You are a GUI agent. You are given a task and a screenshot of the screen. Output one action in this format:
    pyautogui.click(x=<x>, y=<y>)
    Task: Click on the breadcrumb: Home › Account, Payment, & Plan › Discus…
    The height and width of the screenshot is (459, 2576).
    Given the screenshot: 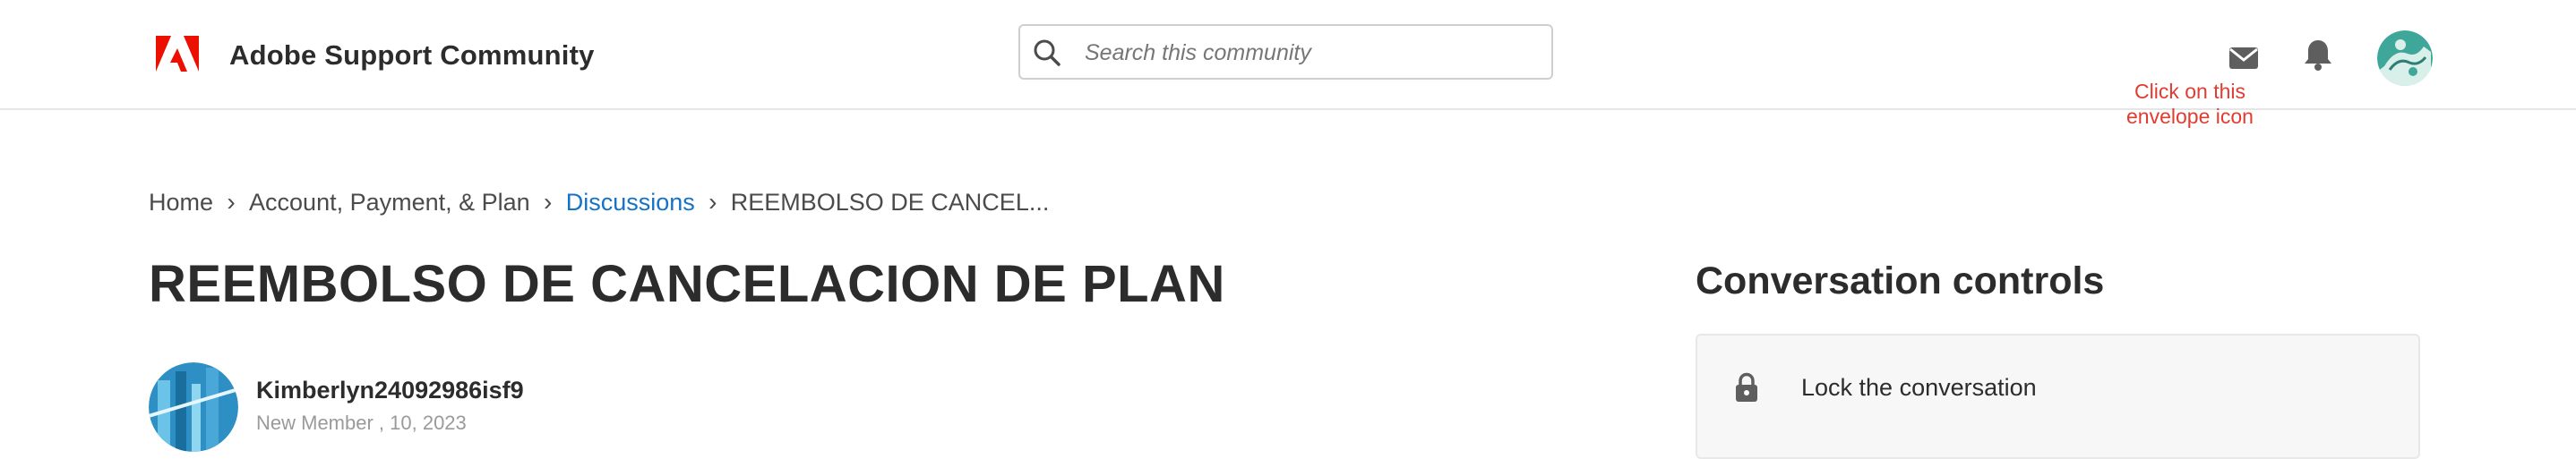 What is the action you would take?
    pyautogui.click(x=599, y=202)
    